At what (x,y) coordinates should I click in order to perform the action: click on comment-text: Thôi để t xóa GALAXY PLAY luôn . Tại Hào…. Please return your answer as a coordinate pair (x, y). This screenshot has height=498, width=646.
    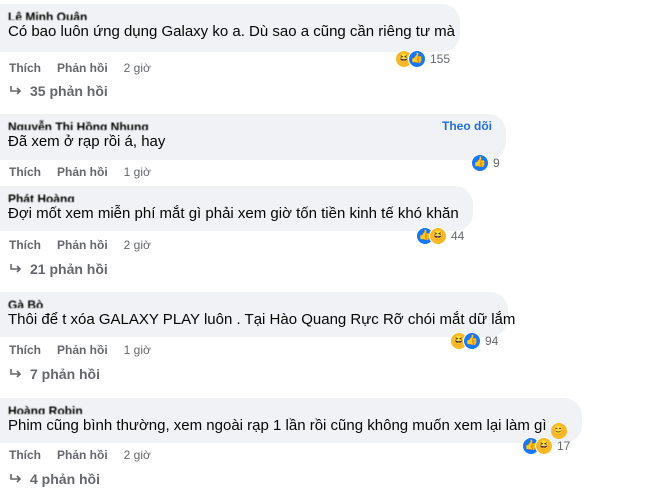
    Looking at the image, I should click on (262, 319).